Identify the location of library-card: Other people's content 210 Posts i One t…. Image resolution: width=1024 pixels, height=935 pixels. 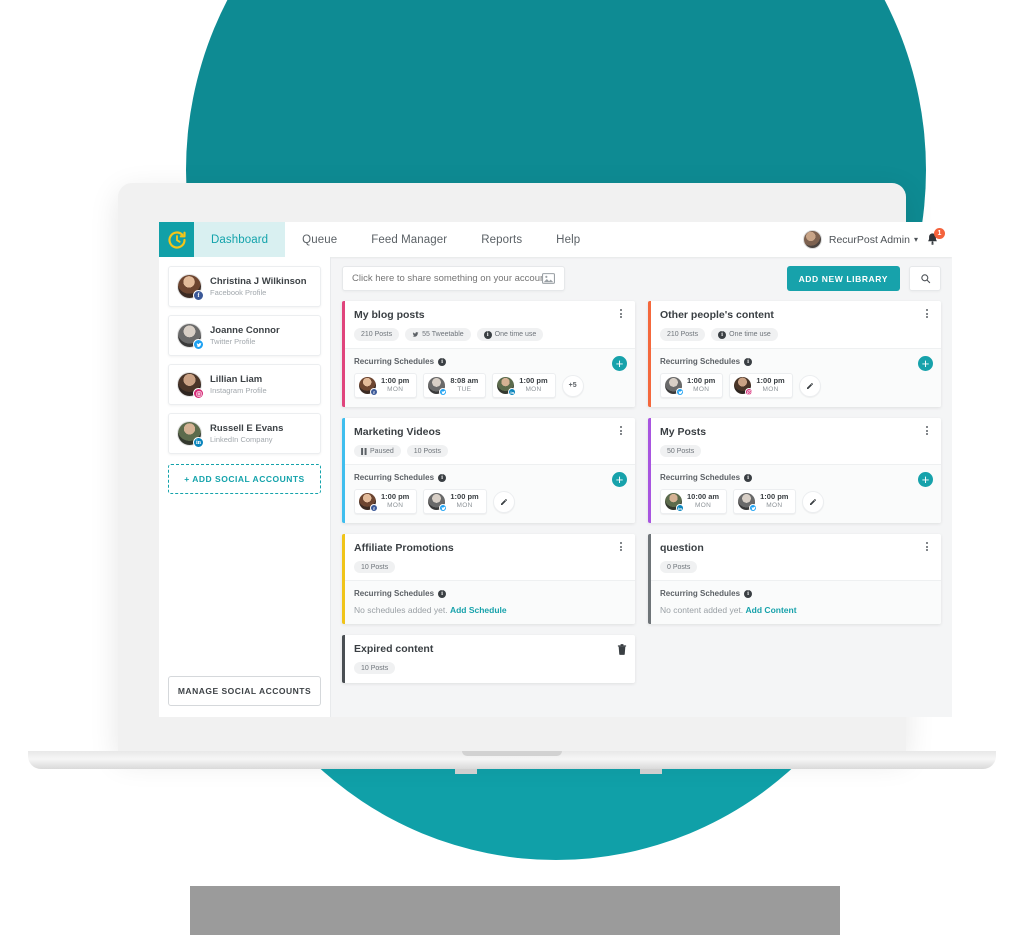
(794, 354).